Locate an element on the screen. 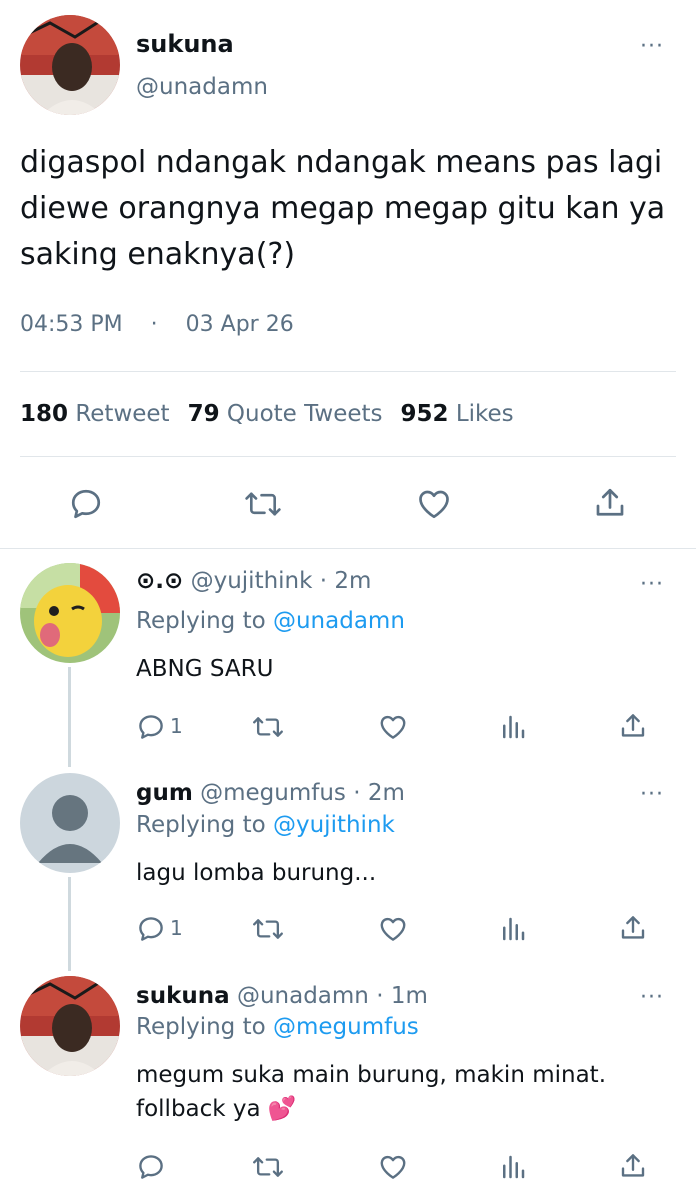 This screenshot has width=696, height=1200. reply-header: gum @megumfus · 2m is located at coordinates (270, 793).